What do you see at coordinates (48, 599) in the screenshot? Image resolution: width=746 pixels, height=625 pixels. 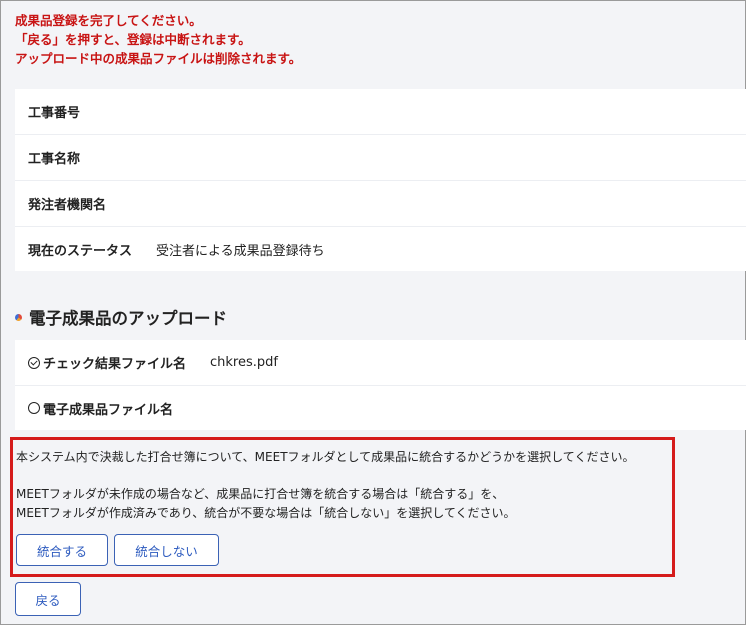 I see `back-button: 戻る` at bounding box center [48, 599].